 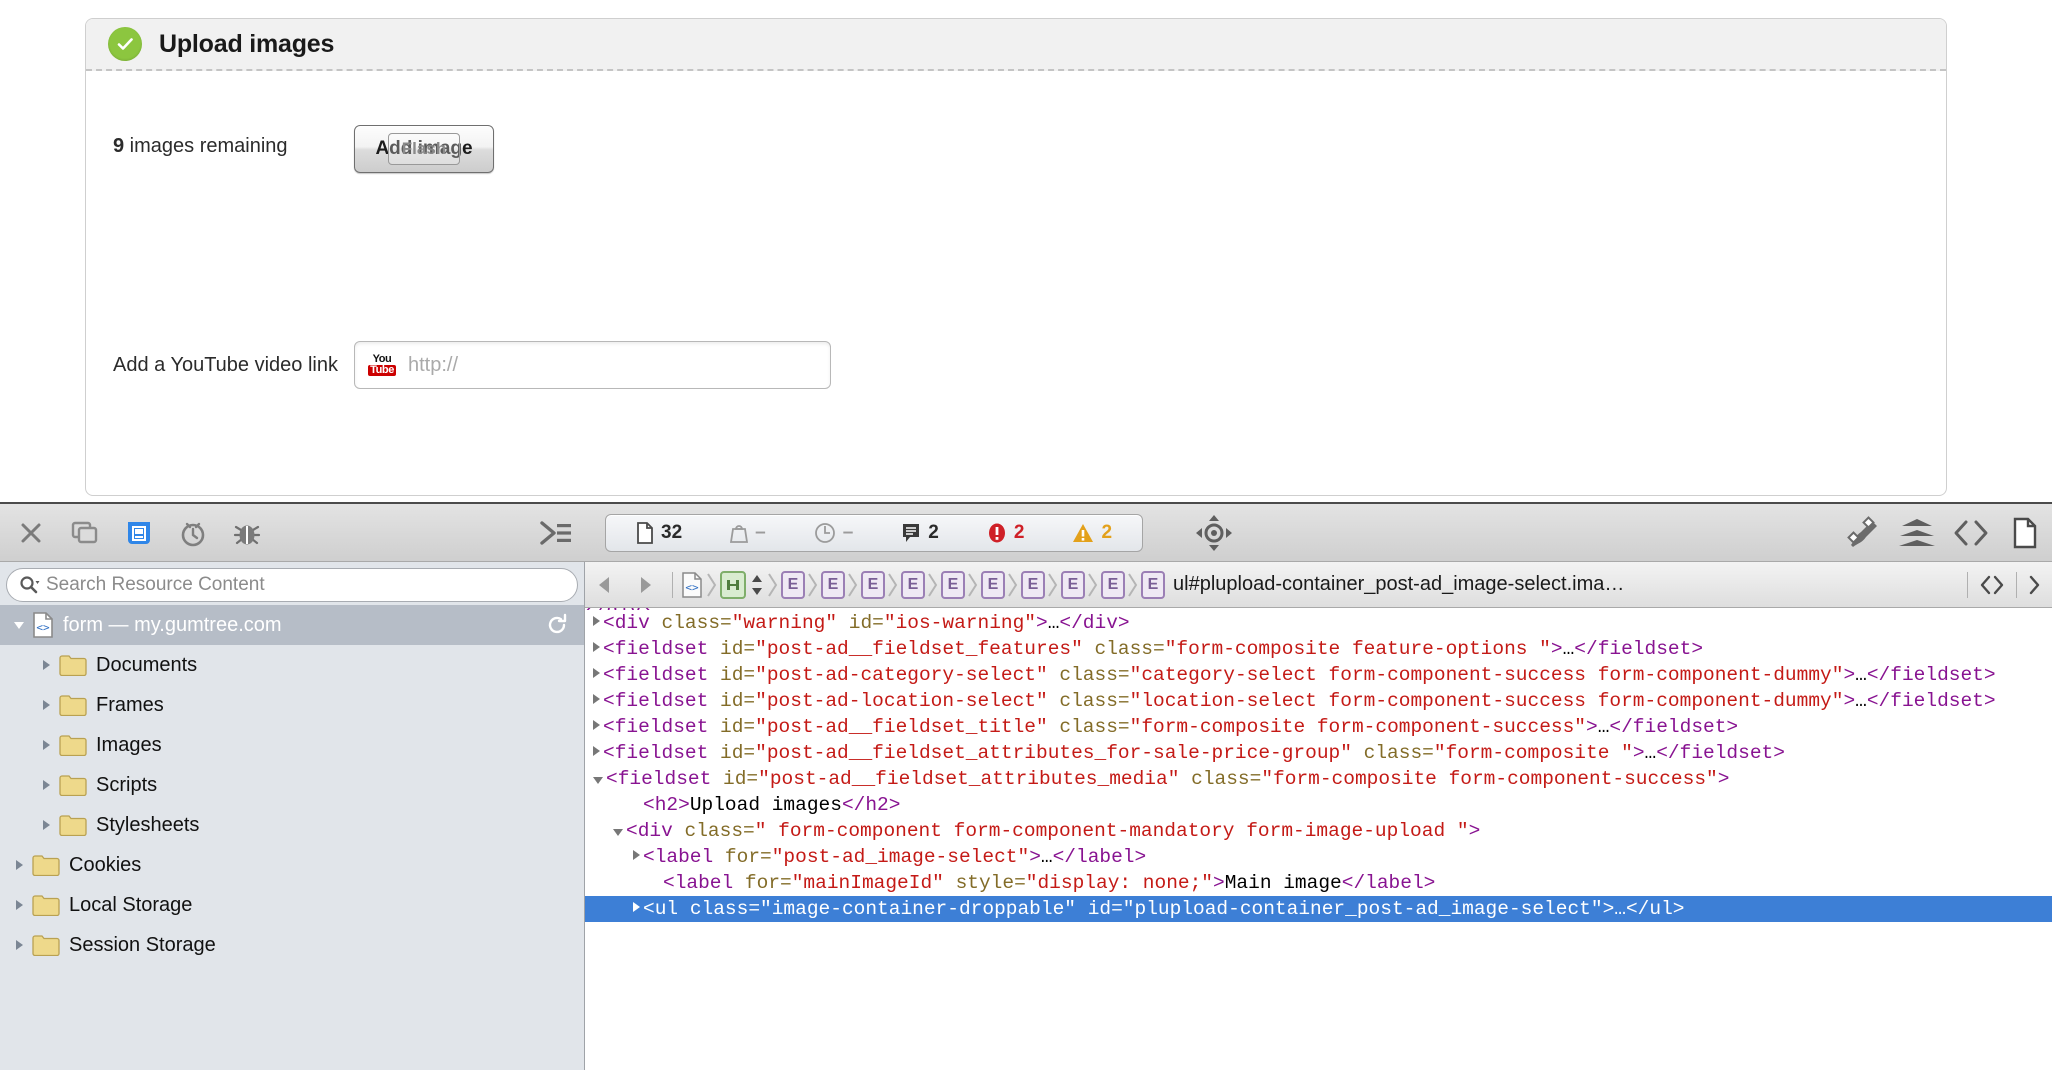 I want to click on console-prompt-icon, so click(x=556, y=533).